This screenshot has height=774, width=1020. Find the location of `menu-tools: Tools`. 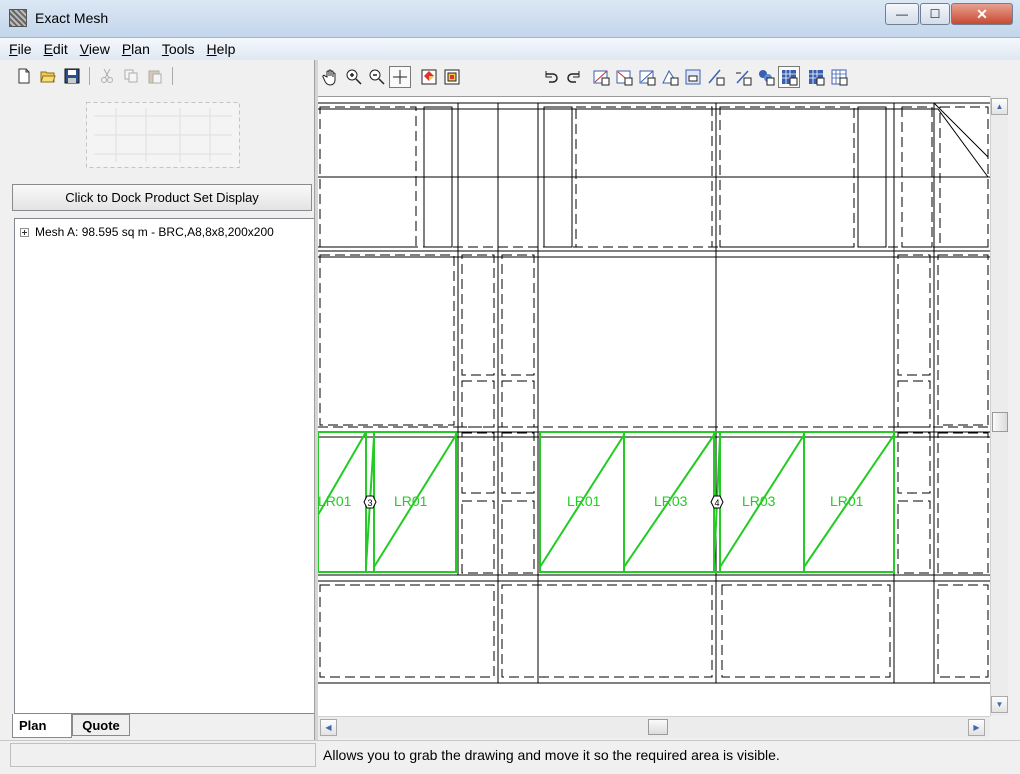

menu-tools: Tools is located at coordinates (178, 49).